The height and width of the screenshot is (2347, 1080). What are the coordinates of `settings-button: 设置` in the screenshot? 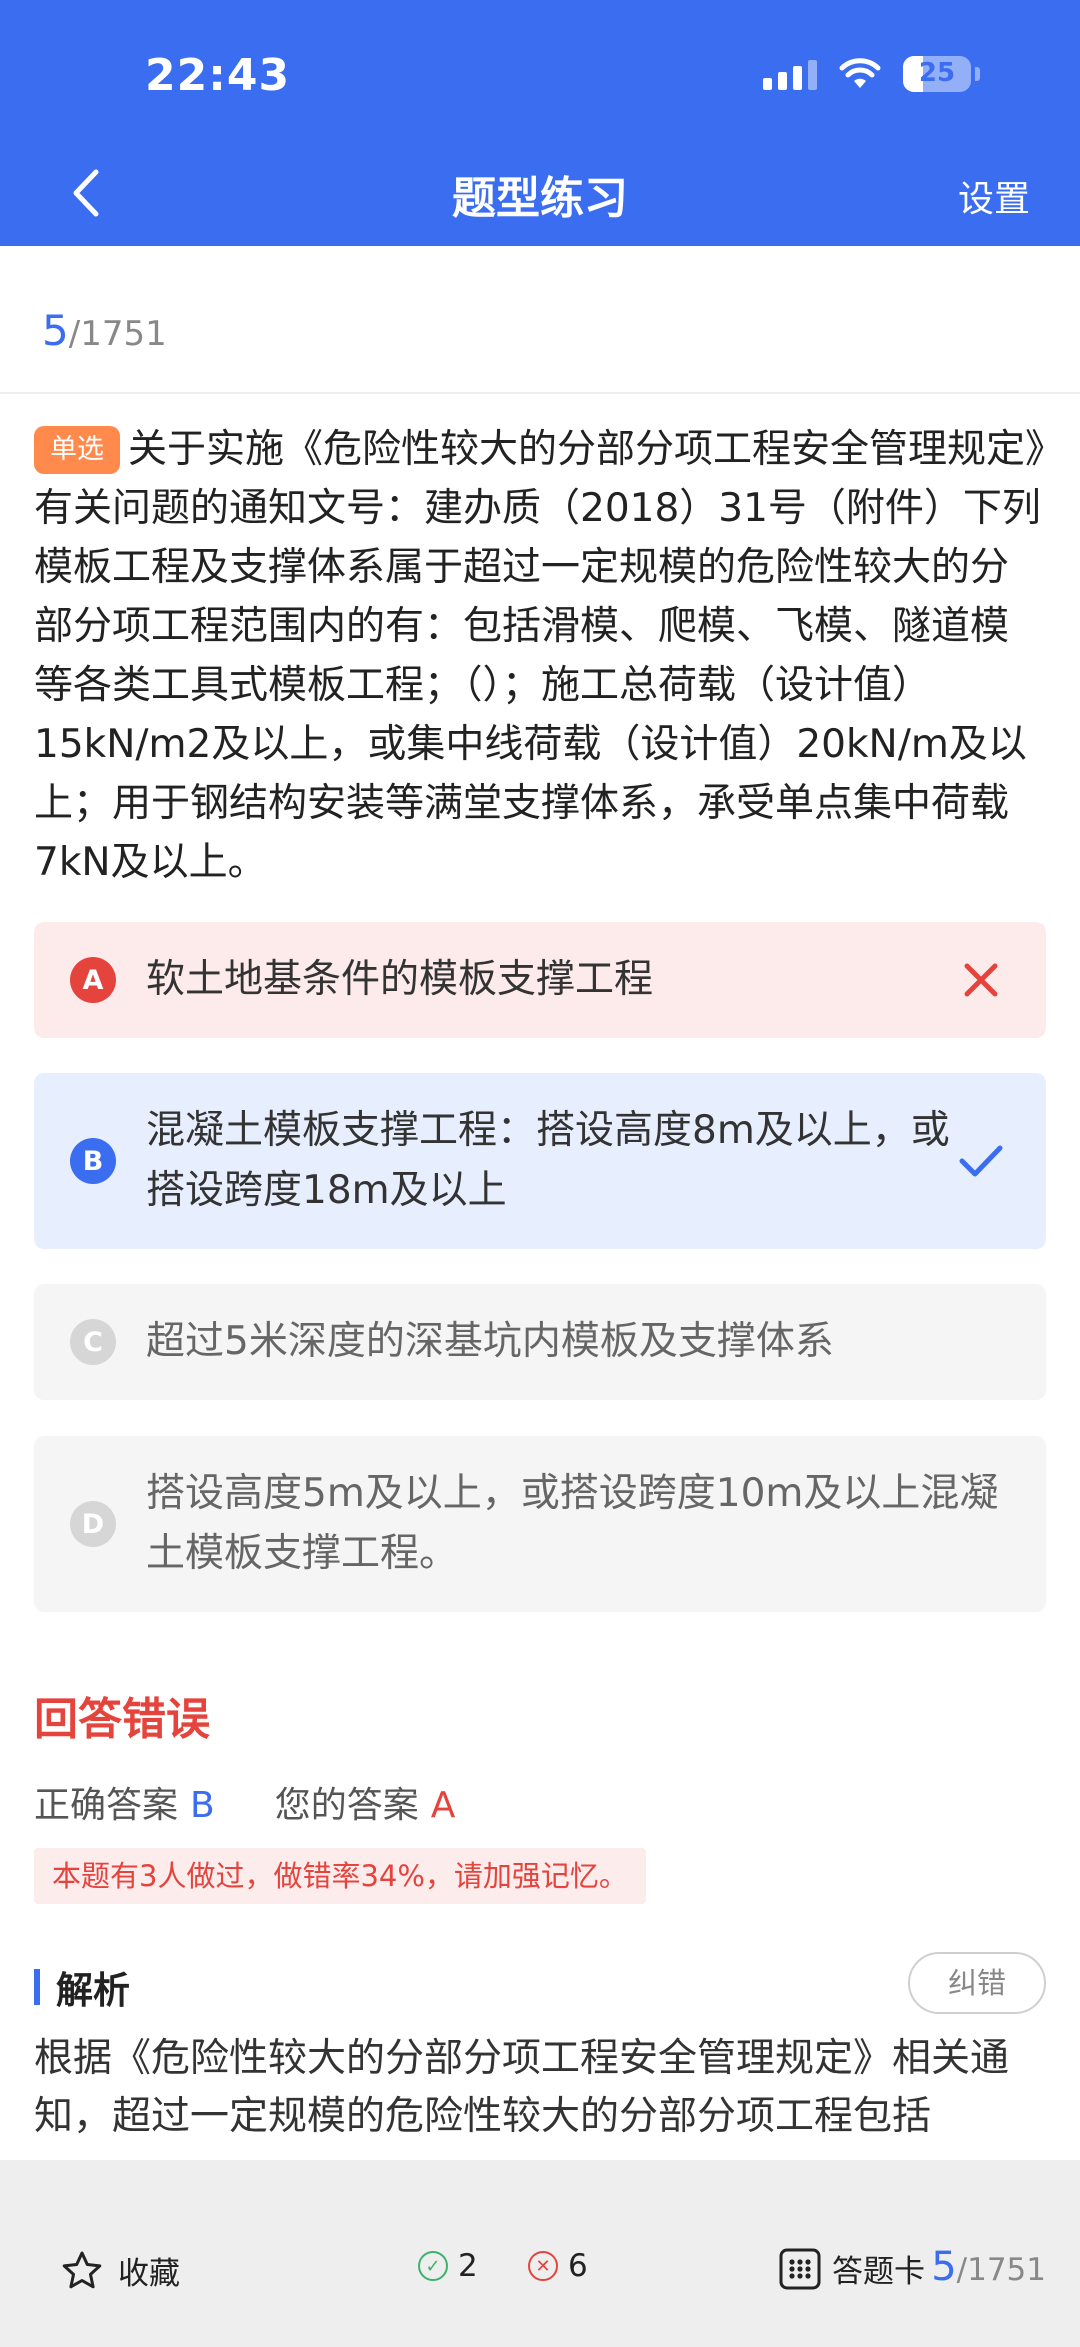 It's located at (994, 196).